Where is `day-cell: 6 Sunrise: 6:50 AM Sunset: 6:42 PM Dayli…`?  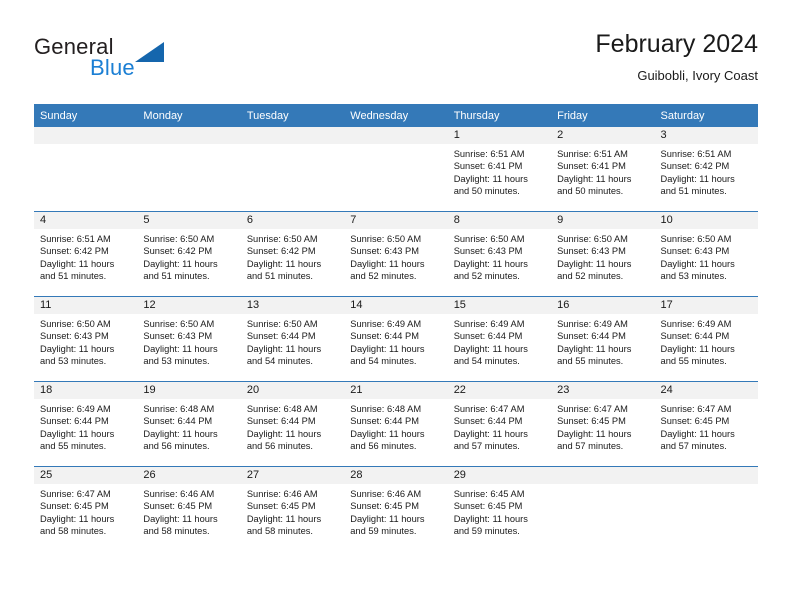 day-cell: 6 Sunrise: 6:50 AM Sunset: 6:42 PM Dayli… is located at coordinates (292, 254).